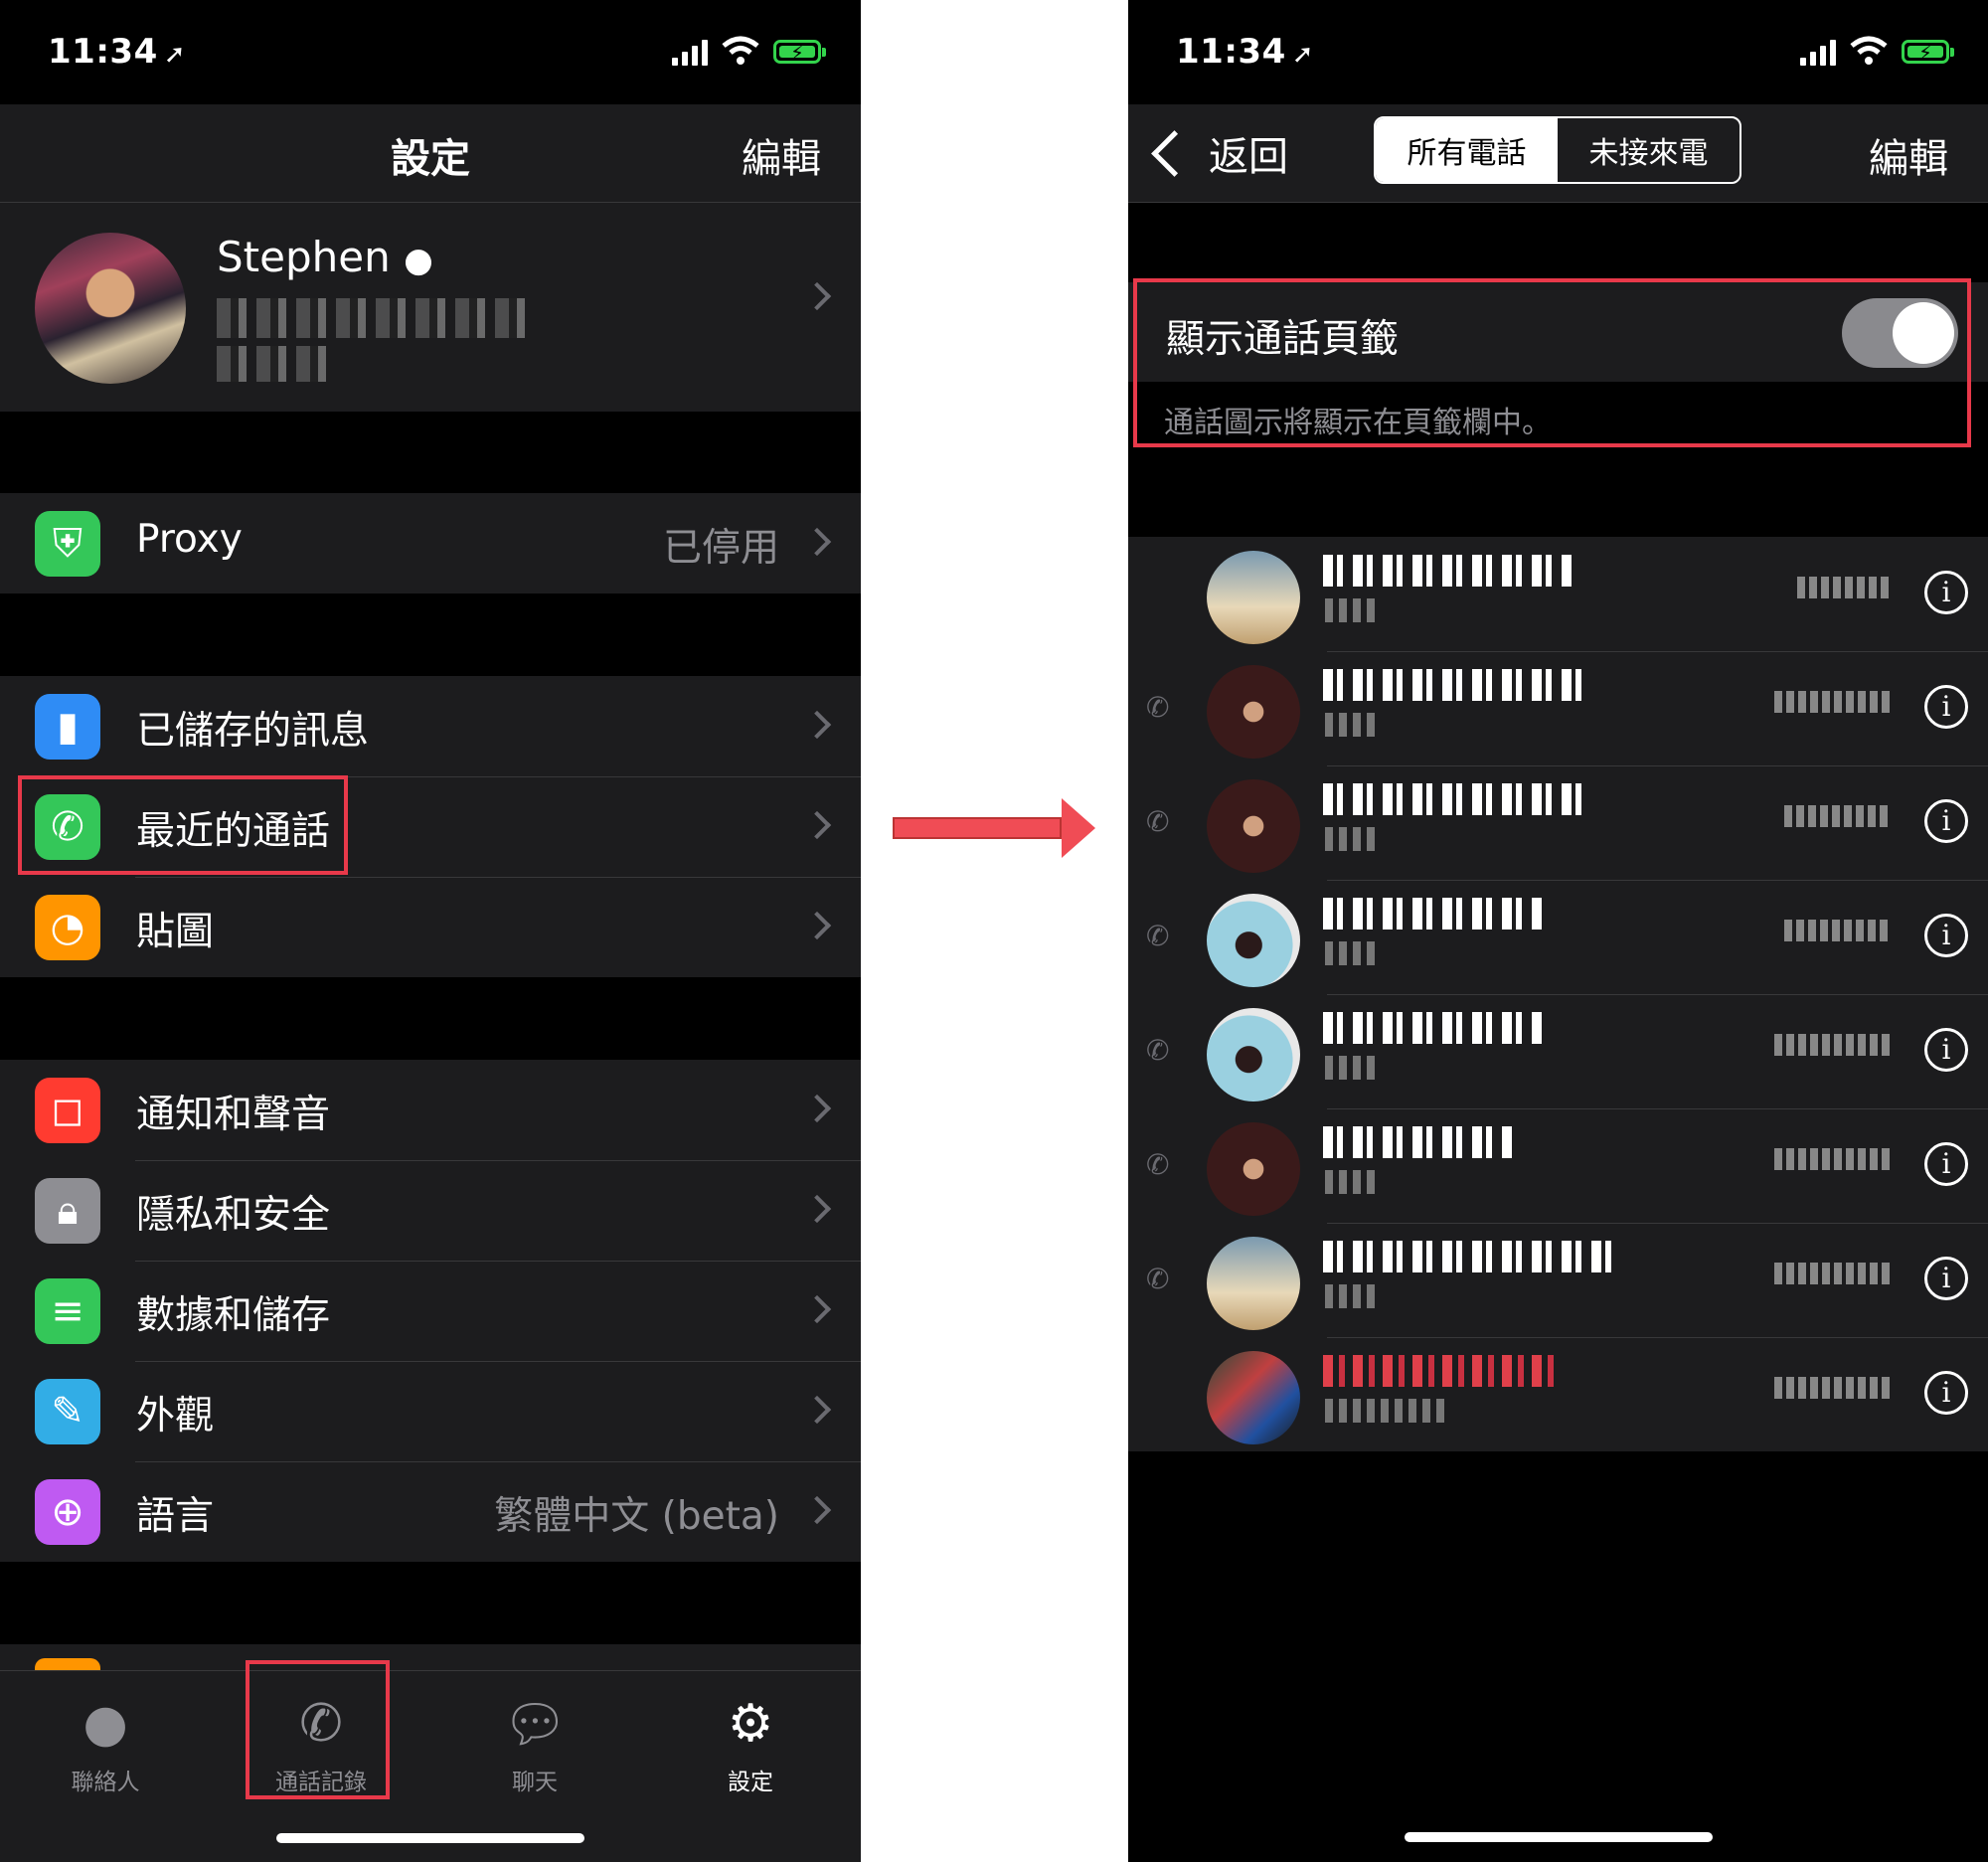 This screenshot has height=1862, width=1988. I want to click on back-button: 返回, so click(1217, 153).